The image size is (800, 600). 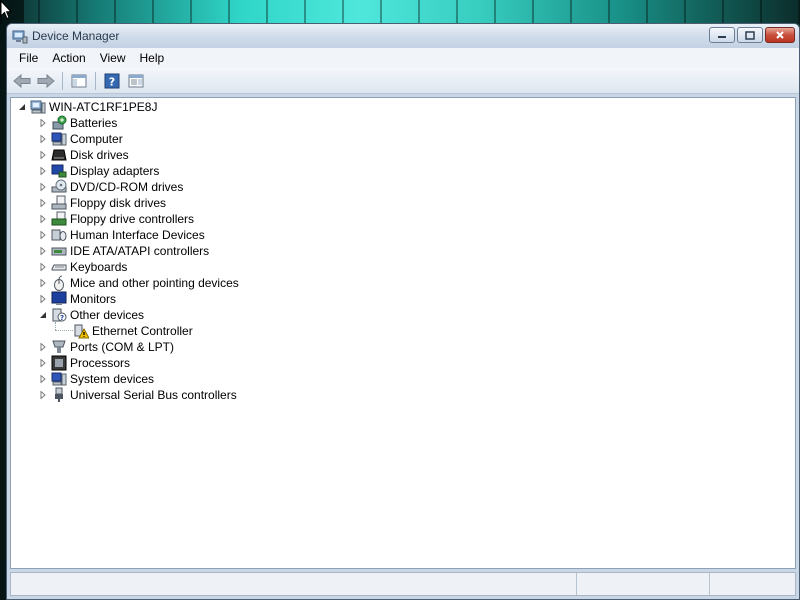 I want to click on tree-root-label: WIN-ATC1RF1PE8J, so click(x=103, y=107).